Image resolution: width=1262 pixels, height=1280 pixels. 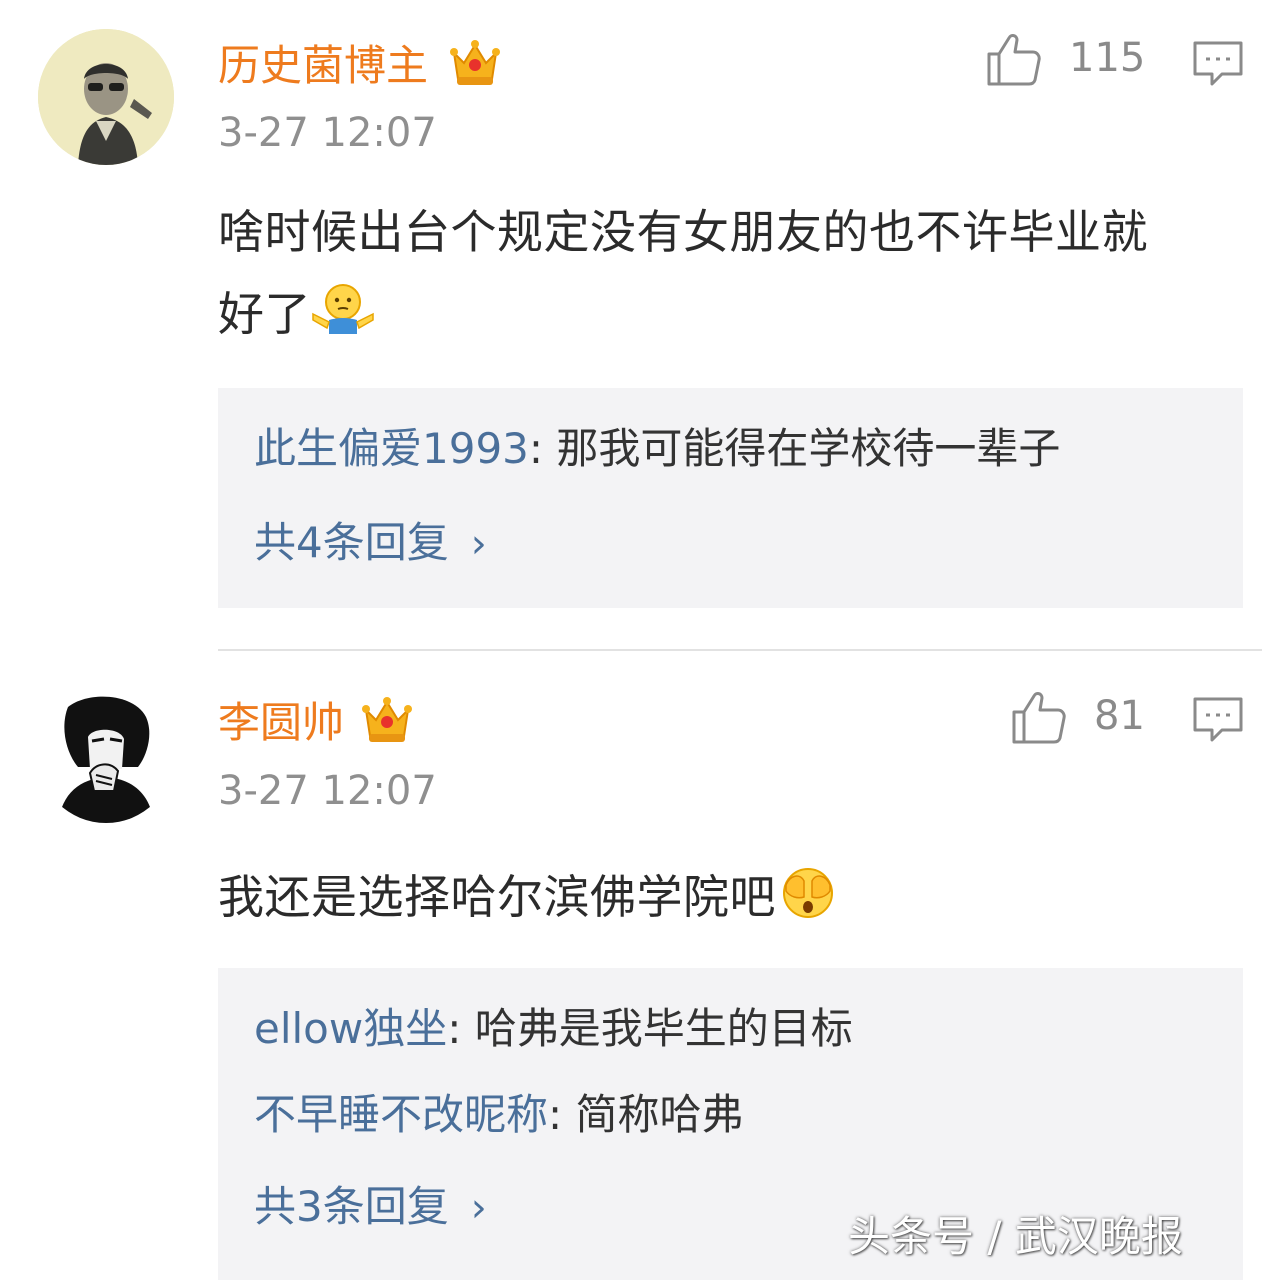 I want to click on reply-line: 此生偏爱1993: 那我可能得在学校待一辈子, so click(x=657, y=449).